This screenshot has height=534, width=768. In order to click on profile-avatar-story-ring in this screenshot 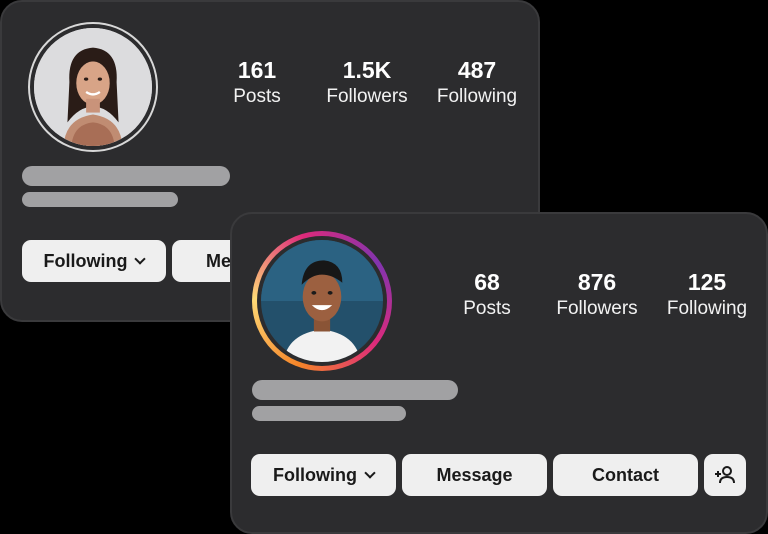, I will do `click(322, 301)`.